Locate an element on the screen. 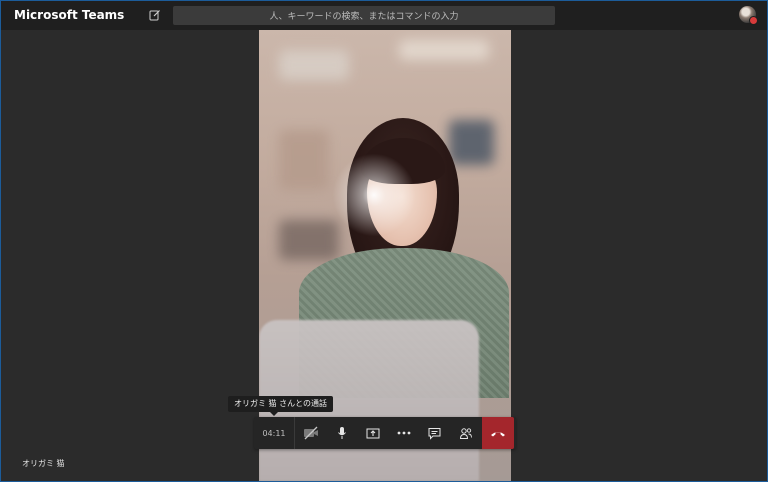 The height and width of the screenshot is (482, 768). call-tooltip: オリガミ 猫 さんとの通話 is located at coordinates (281, 406).